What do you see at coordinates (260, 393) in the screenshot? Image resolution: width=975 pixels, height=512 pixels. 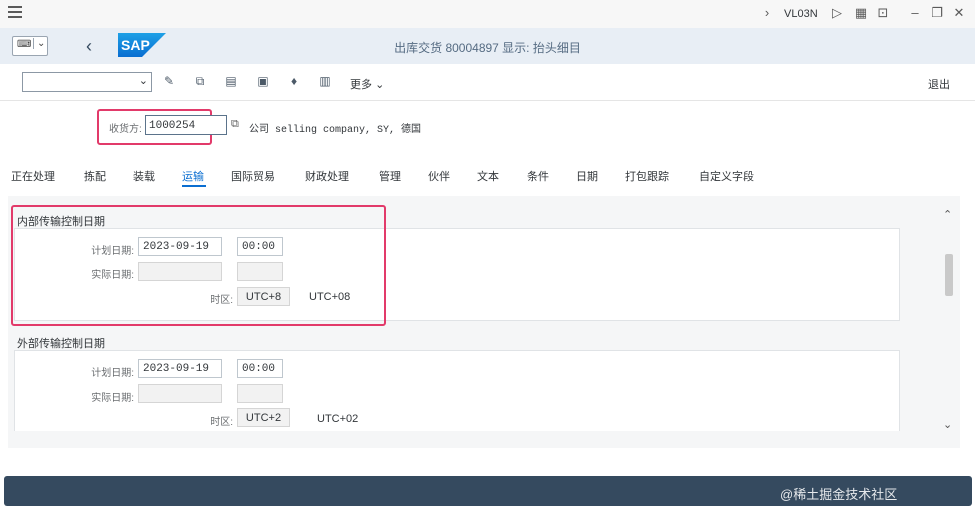 I see `outer-actual-time` at bounding box center [260, 393].